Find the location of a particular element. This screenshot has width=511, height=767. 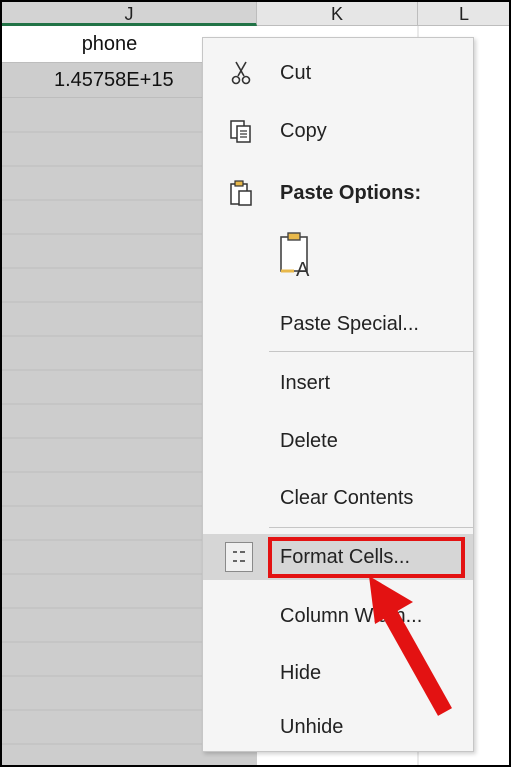

menu-item-paste-options: Paste Options: is located at coordinates (338, 193).